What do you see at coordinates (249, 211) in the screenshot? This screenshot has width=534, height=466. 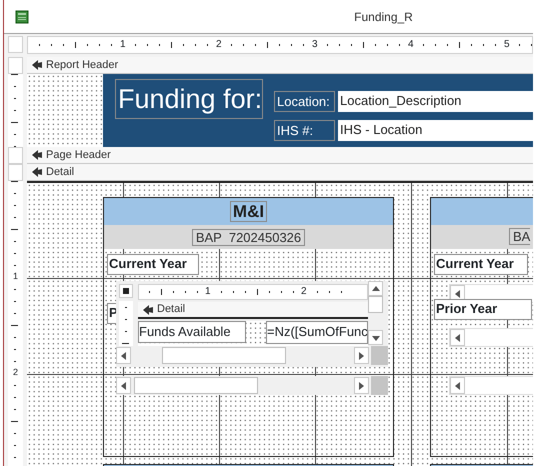 I see `subreport-title: M&I` at bounding box center [249, 211].